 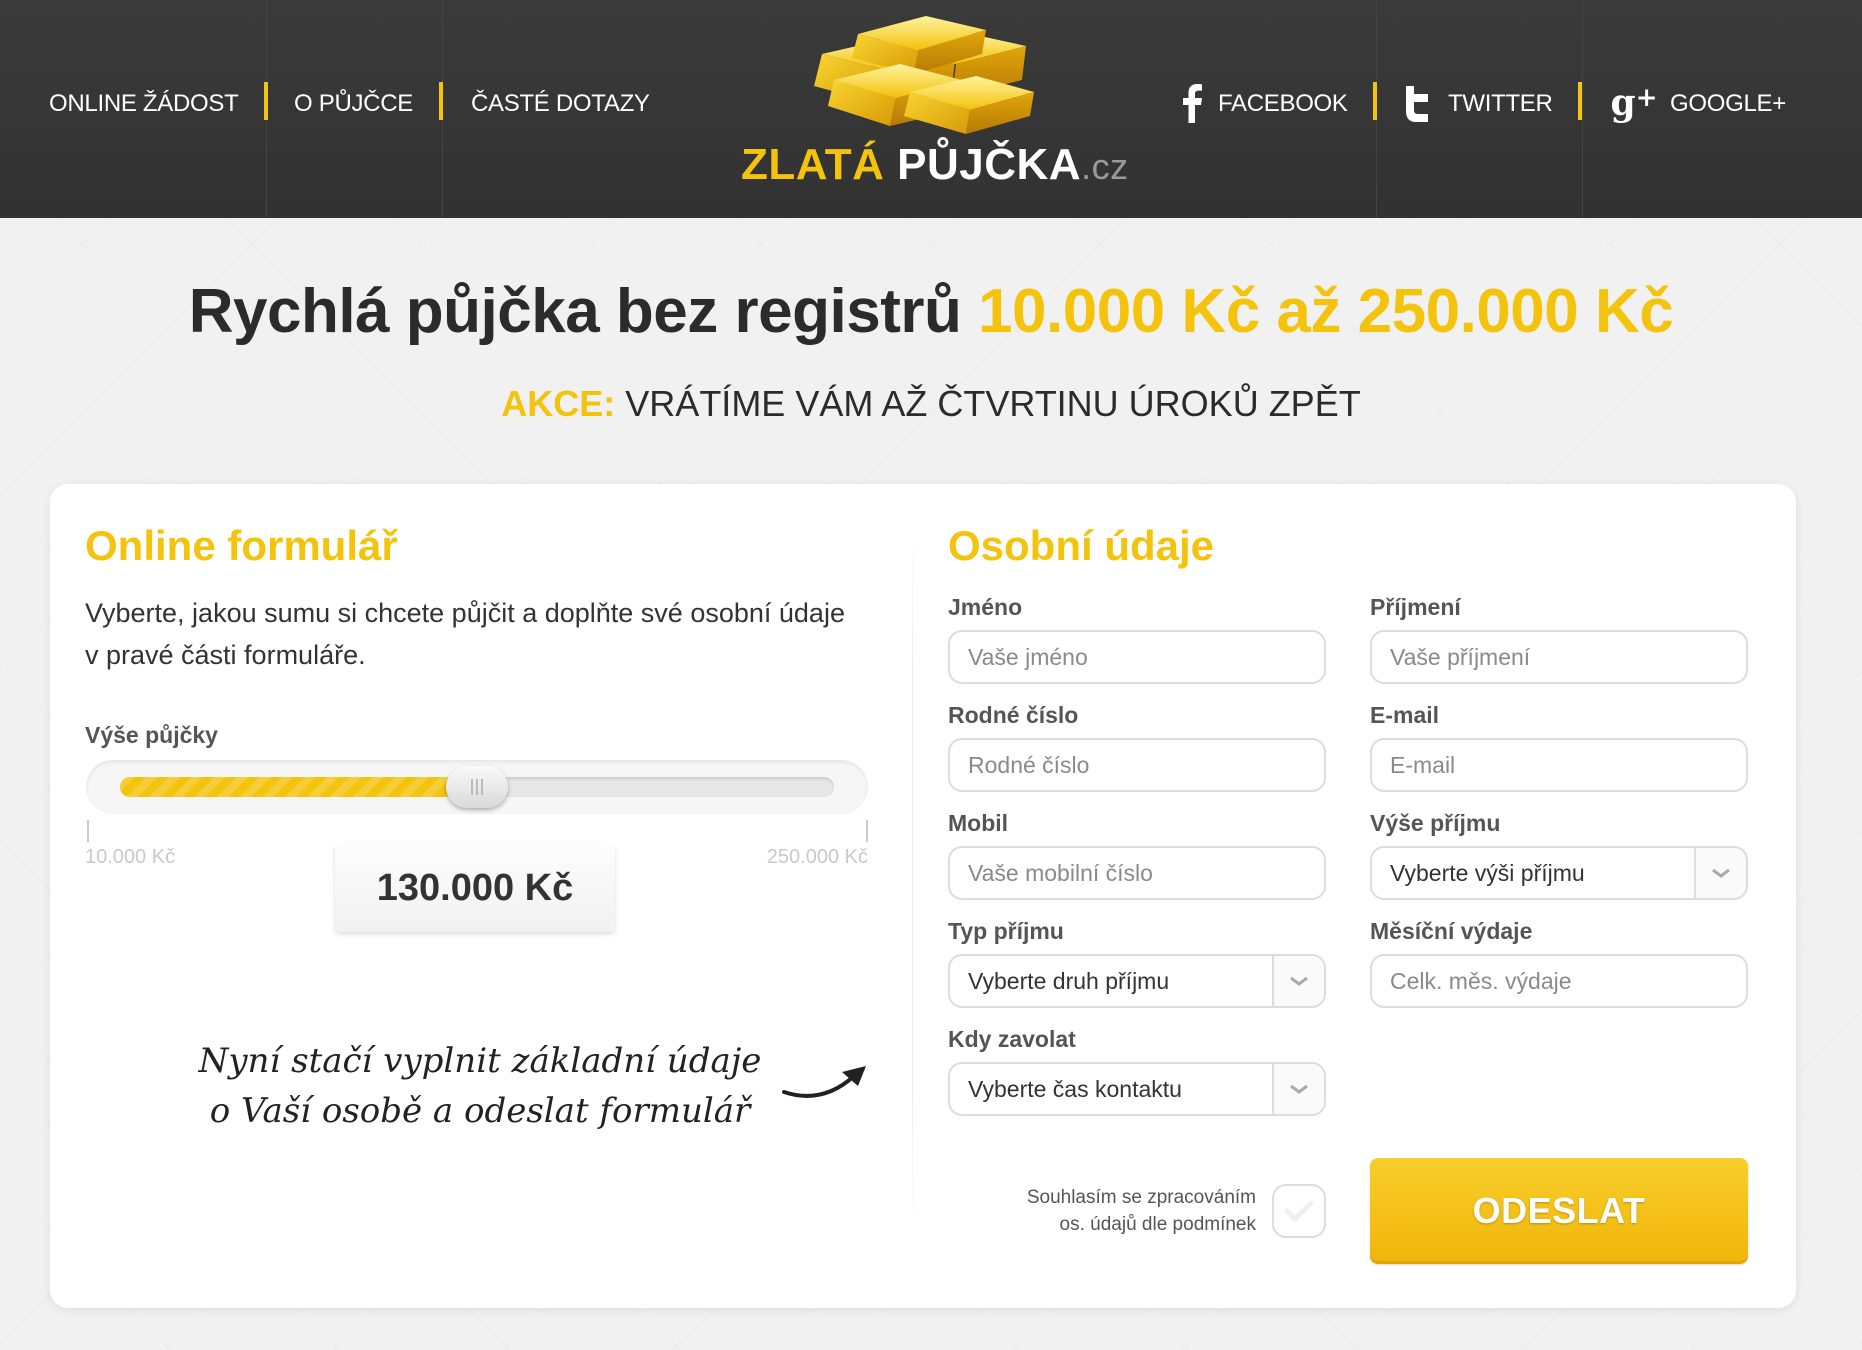 What do you see at coordinates (1559, 657) in the screenshot?
I see `last-name-input` at bounding box center [1559, 657].